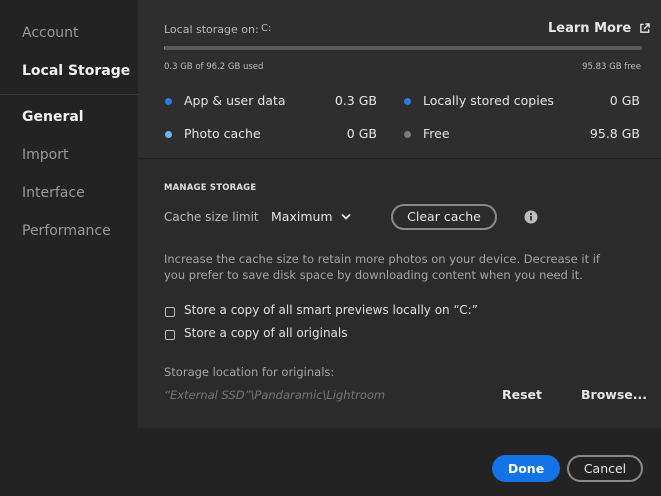  Describe the element at coordinates (165, 48) in the screenshot. I see `storage-usage-fill` at that location.